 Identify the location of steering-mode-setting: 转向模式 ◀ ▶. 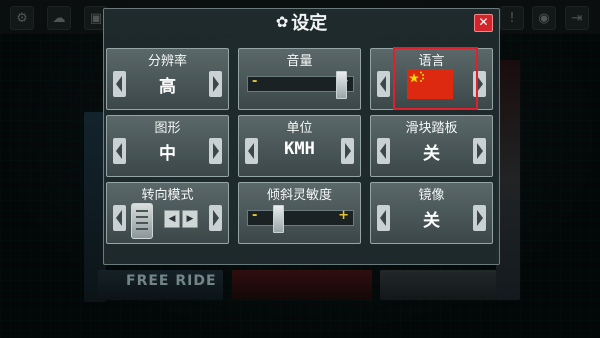
(167, 213).